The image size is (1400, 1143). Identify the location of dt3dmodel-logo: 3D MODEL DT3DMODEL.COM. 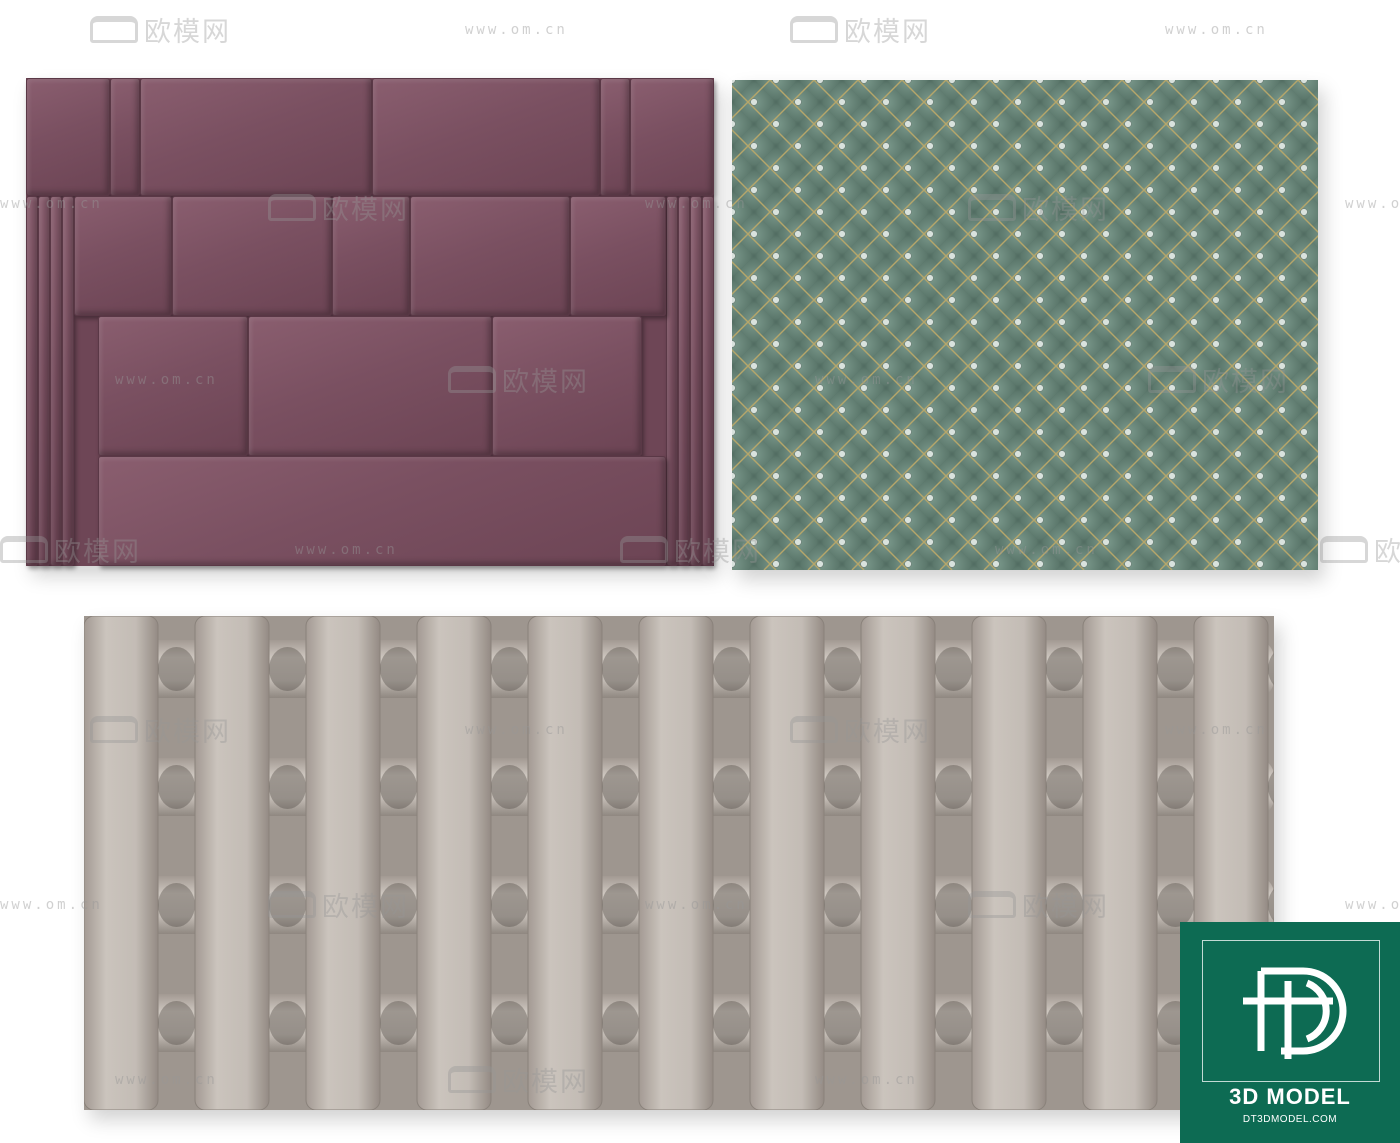
(1290, 1032).